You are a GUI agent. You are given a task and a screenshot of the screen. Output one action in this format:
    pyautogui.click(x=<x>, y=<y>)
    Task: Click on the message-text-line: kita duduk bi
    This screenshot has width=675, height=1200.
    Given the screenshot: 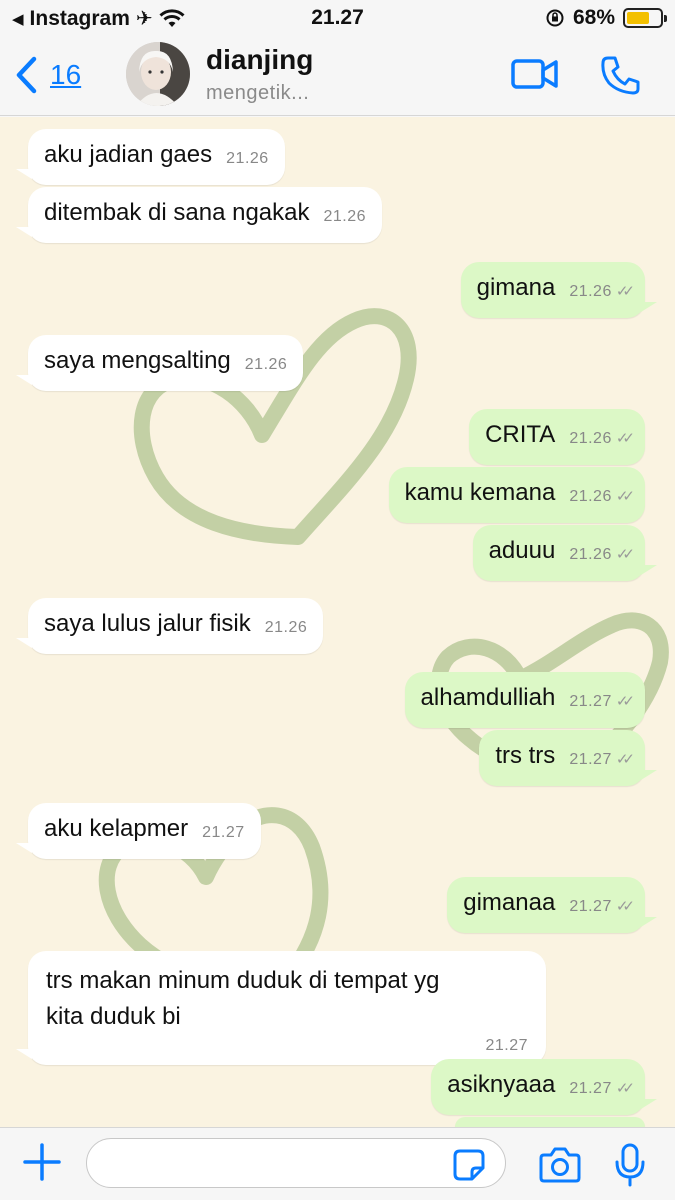 What is the action you would take?
    pyautogui.click(x=113, y=1016)
    